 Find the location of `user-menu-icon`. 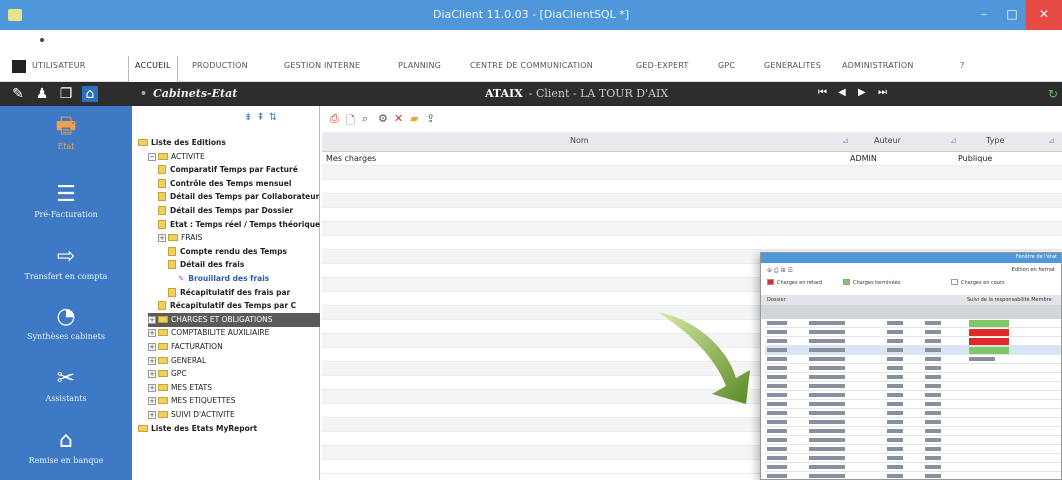

user-menu-icon is located at coordinates (19, 66).